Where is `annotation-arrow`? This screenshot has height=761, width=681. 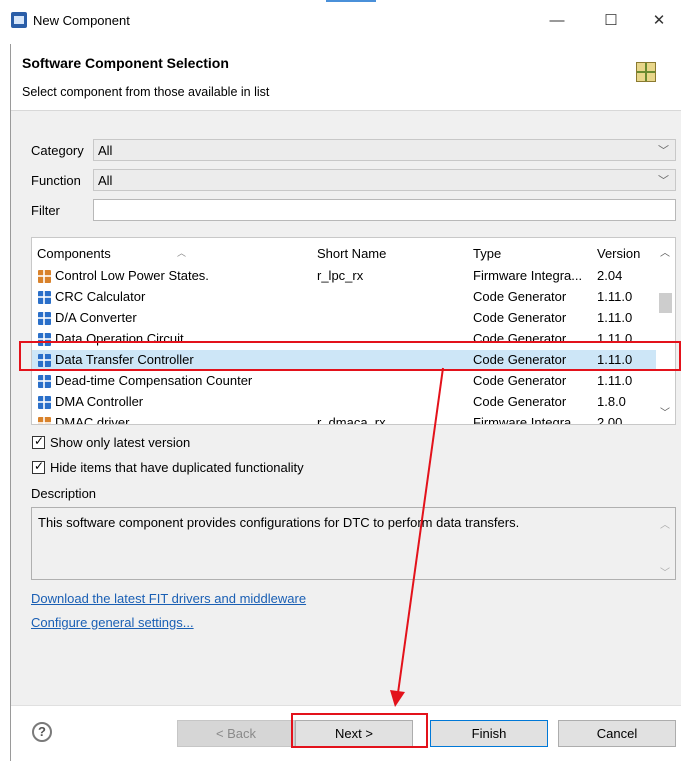 annotation-arrow is located at coordinates (417, 537).